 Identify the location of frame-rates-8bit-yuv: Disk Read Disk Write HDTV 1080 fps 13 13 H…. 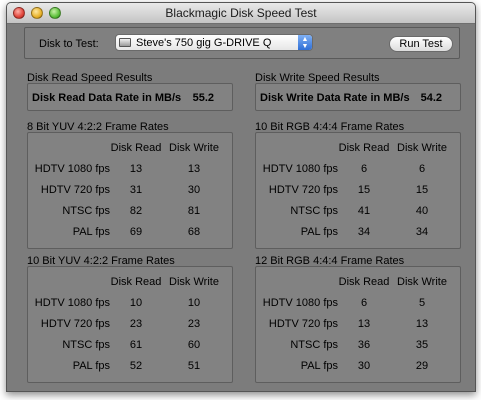
(130, 190).